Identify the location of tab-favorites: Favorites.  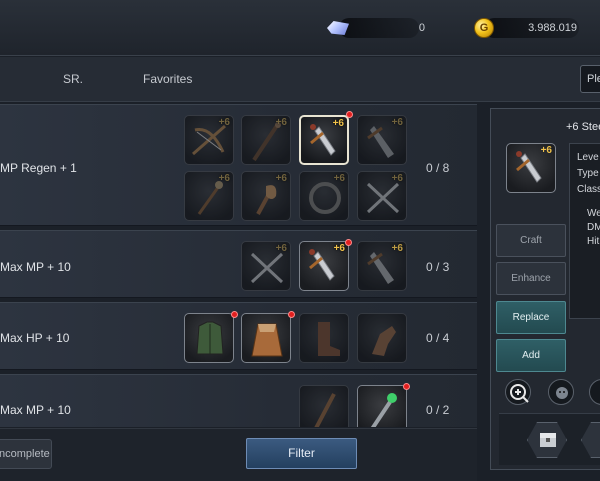
(167, 79).